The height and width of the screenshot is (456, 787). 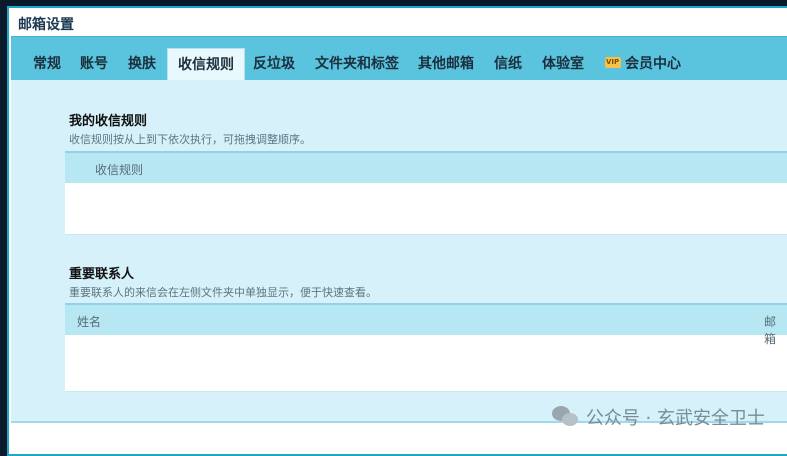 I want to click on watermark-text: 公众号 · 玄武安全卫士, so click(x=675, y=418).